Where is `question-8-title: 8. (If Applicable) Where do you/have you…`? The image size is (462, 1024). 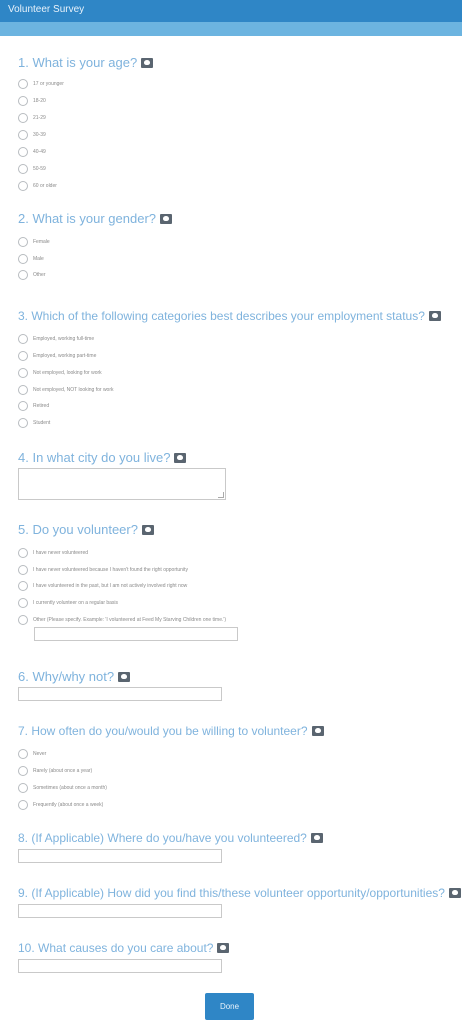
question-8-title: 8. (If Applicable) Where do you/have you… is located at coordinates (170, 838).